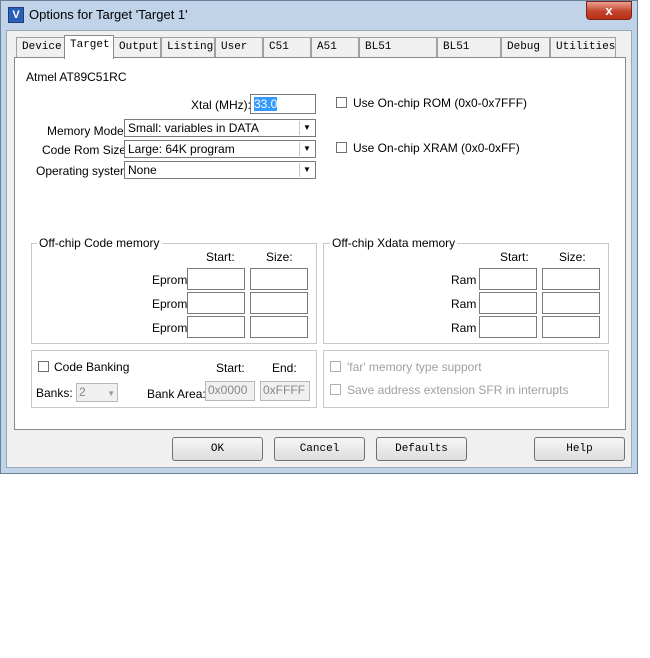  Describe the element at coordinates (188, 47) in the screenshot. I see `tab-listing: Listing` at that location.